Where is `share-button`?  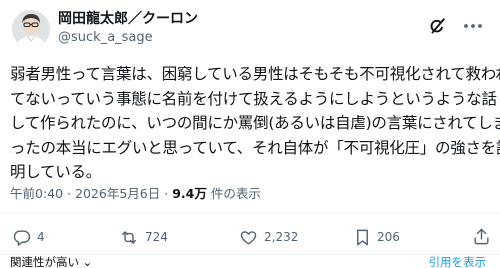
share-button is located at coordinates (482, 237).